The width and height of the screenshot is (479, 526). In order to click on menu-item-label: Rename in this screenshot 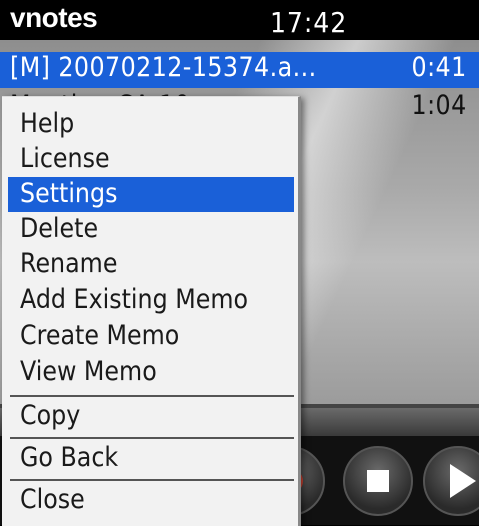, I will do `click(69, 263)`.